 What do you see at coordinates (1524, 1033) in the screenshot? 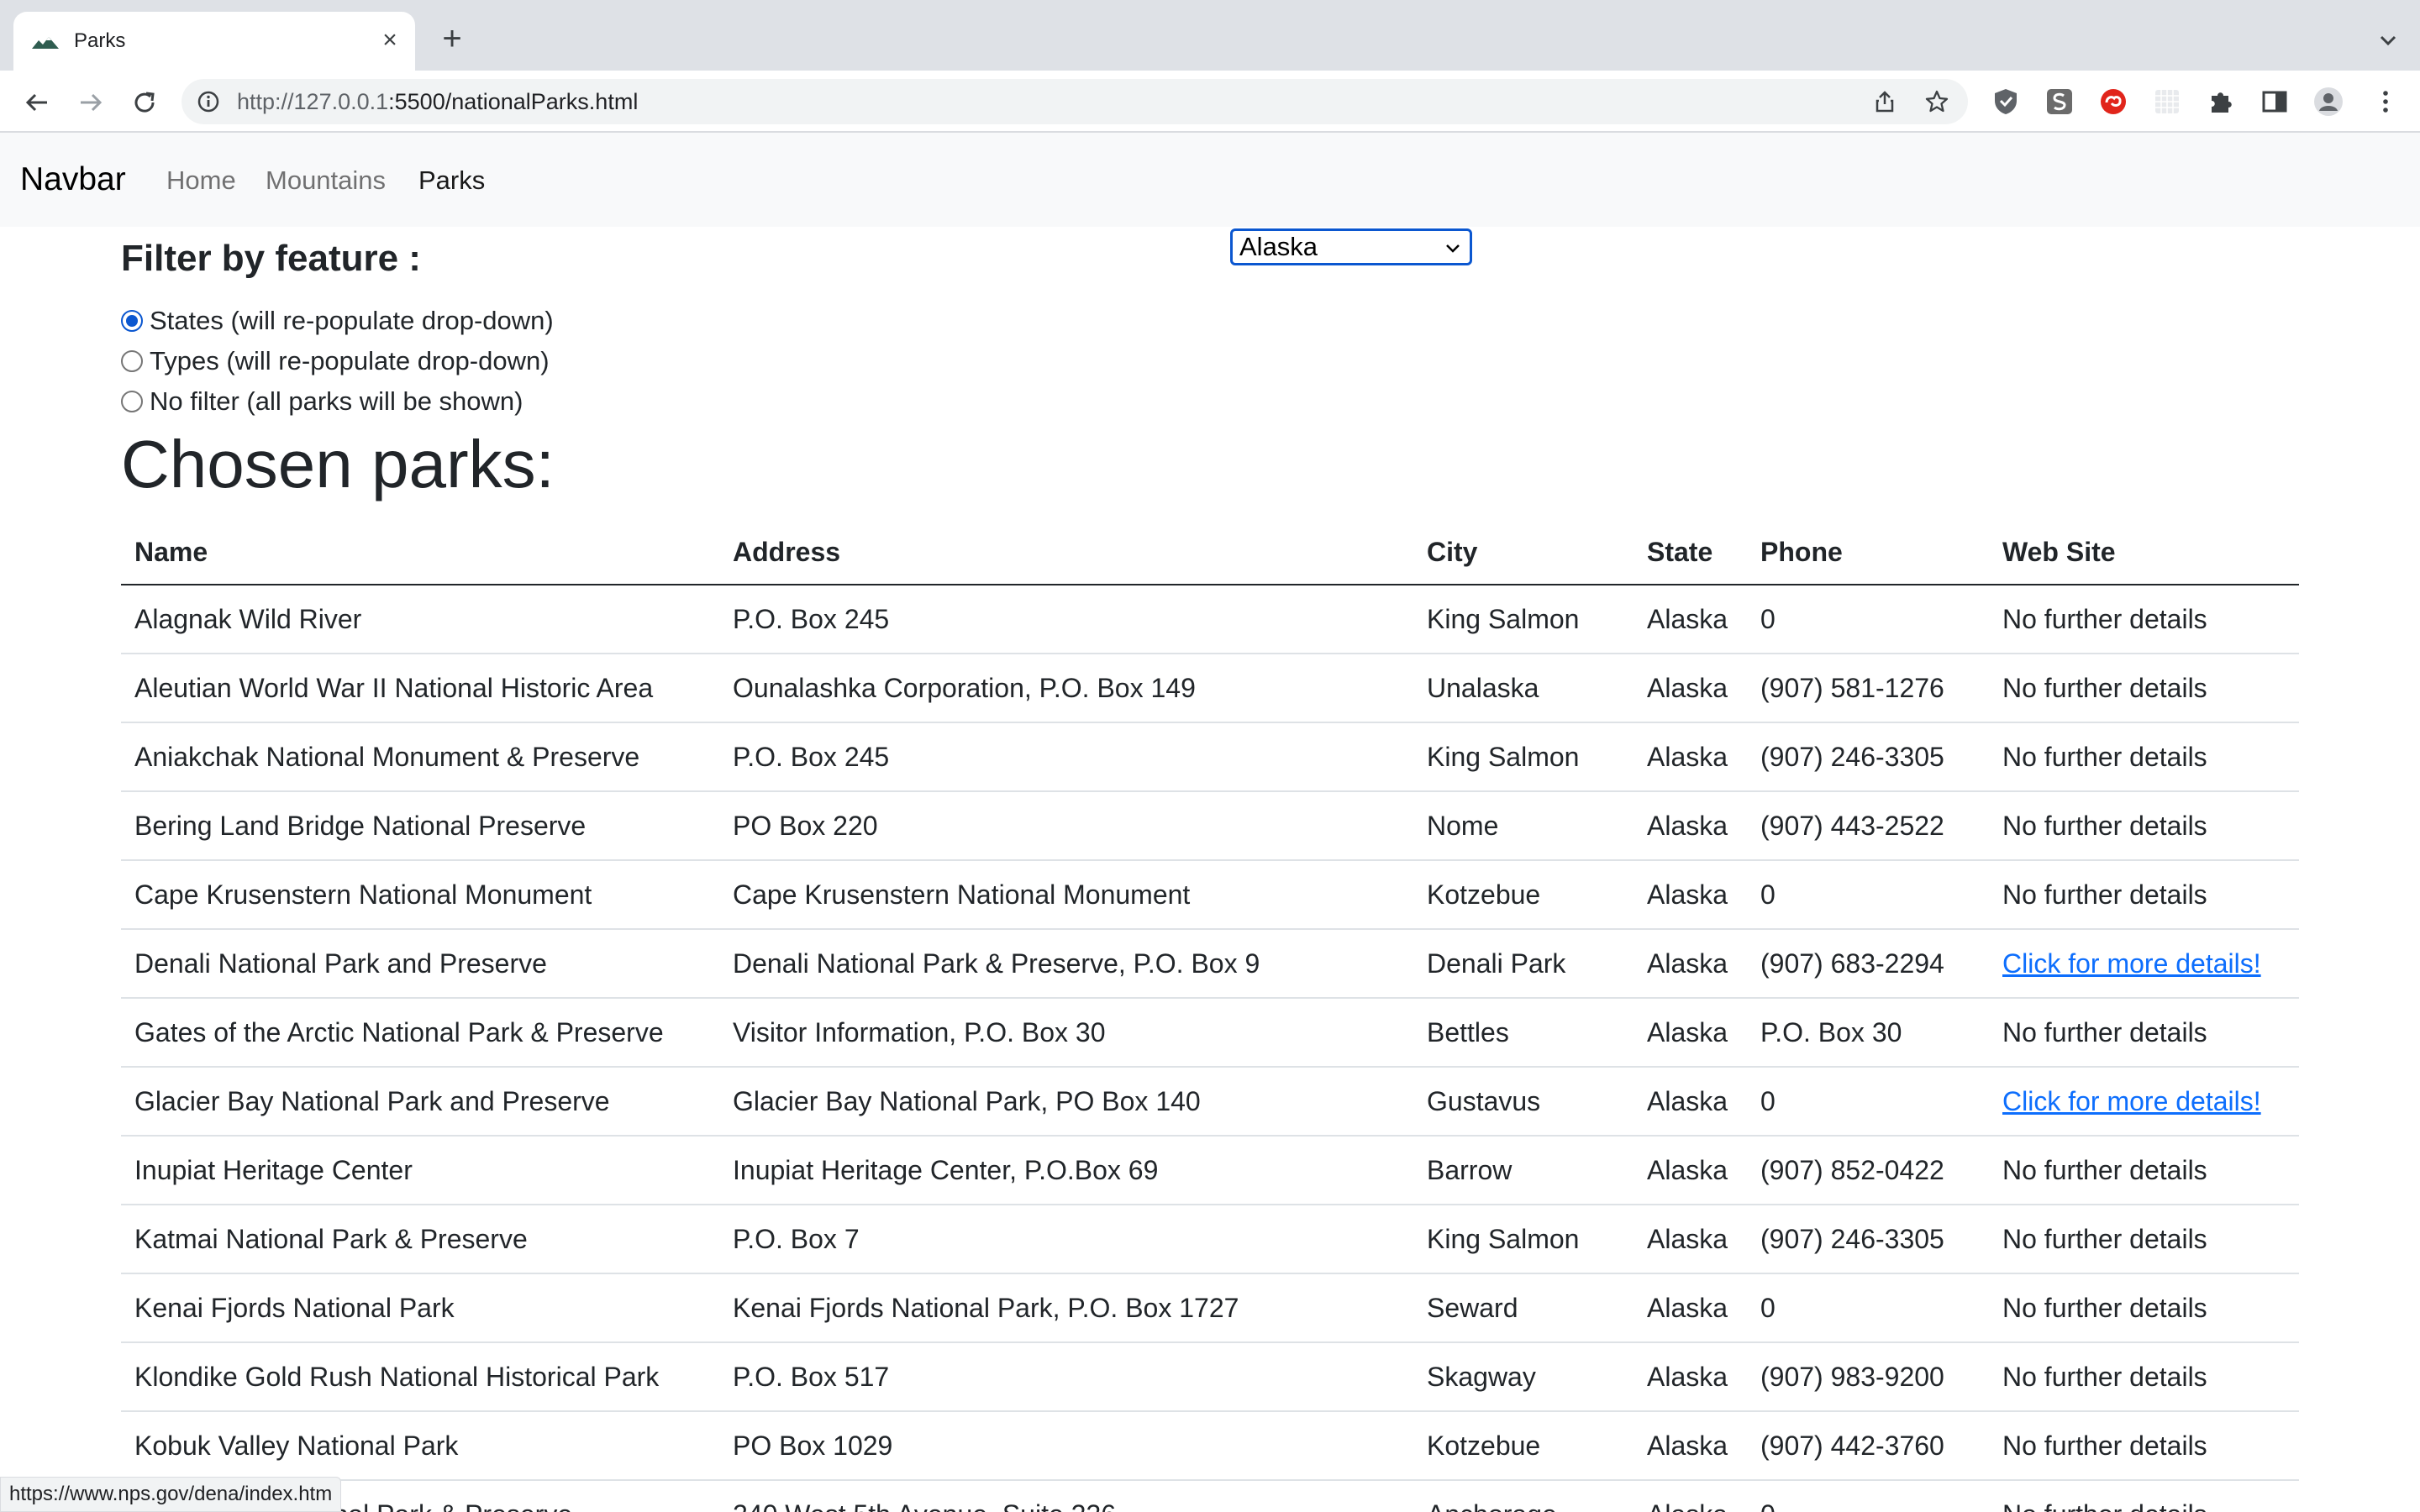
I see `cell-city: Bettles` at bounding box center [1524, 1033].